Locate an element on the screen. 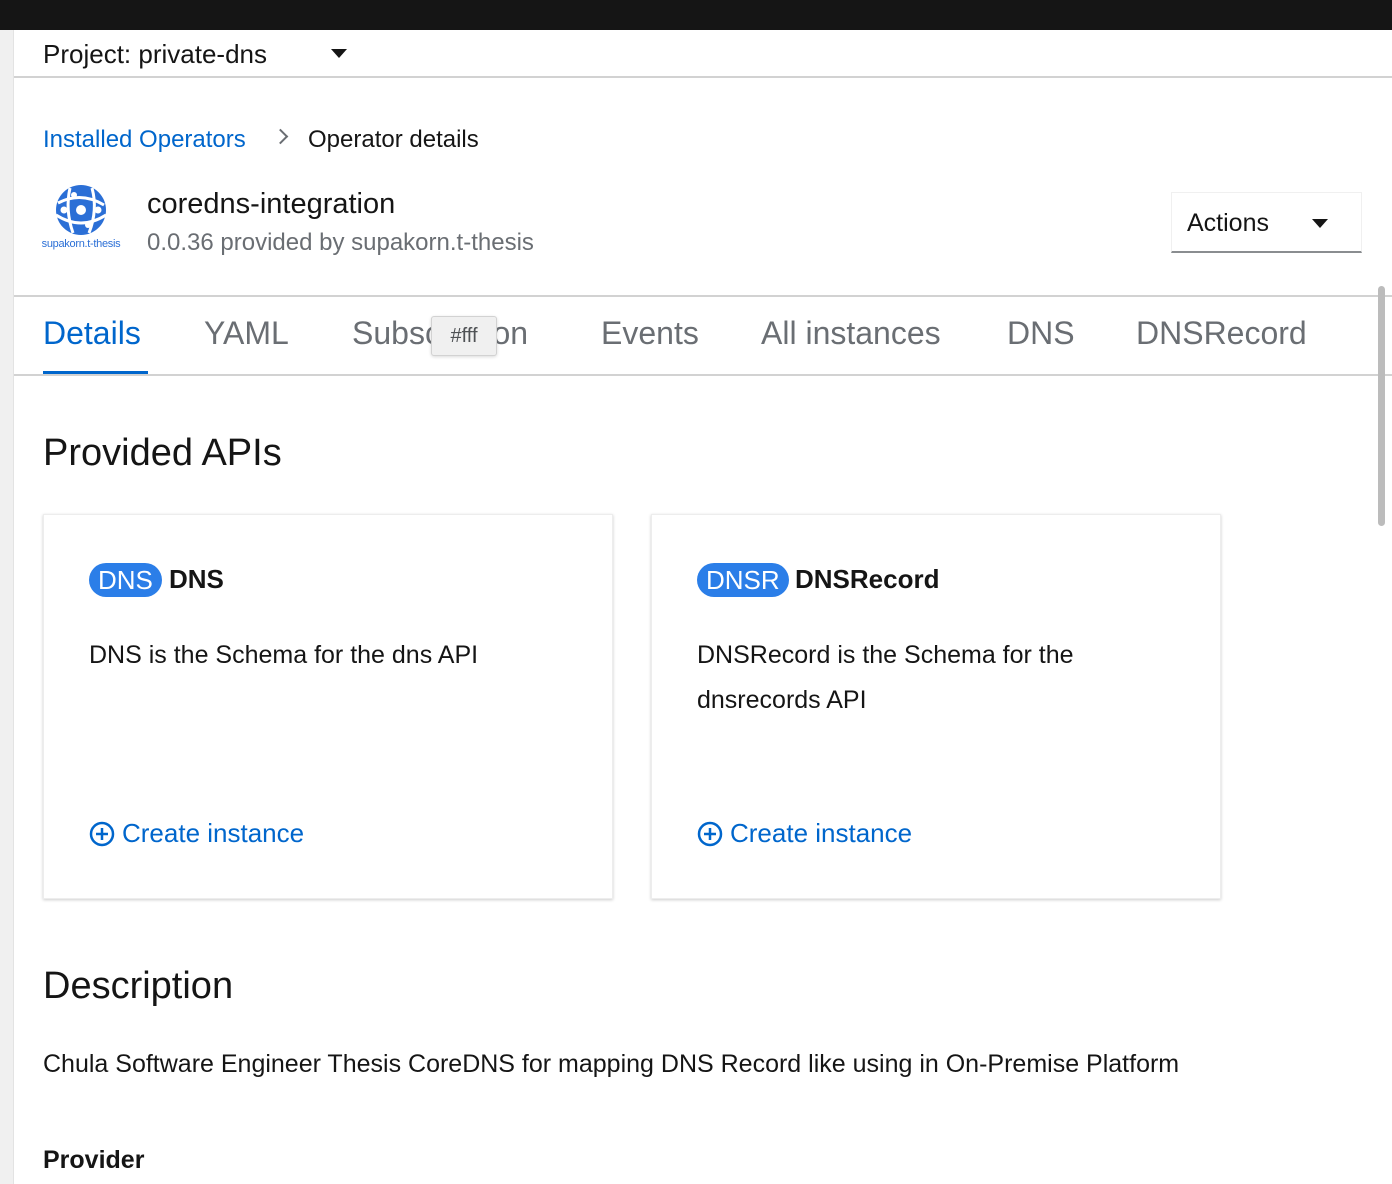 The height and width of the screenshot is (1184, 1392). tab-all-instances: All instances is located at coordinates (851, 333).